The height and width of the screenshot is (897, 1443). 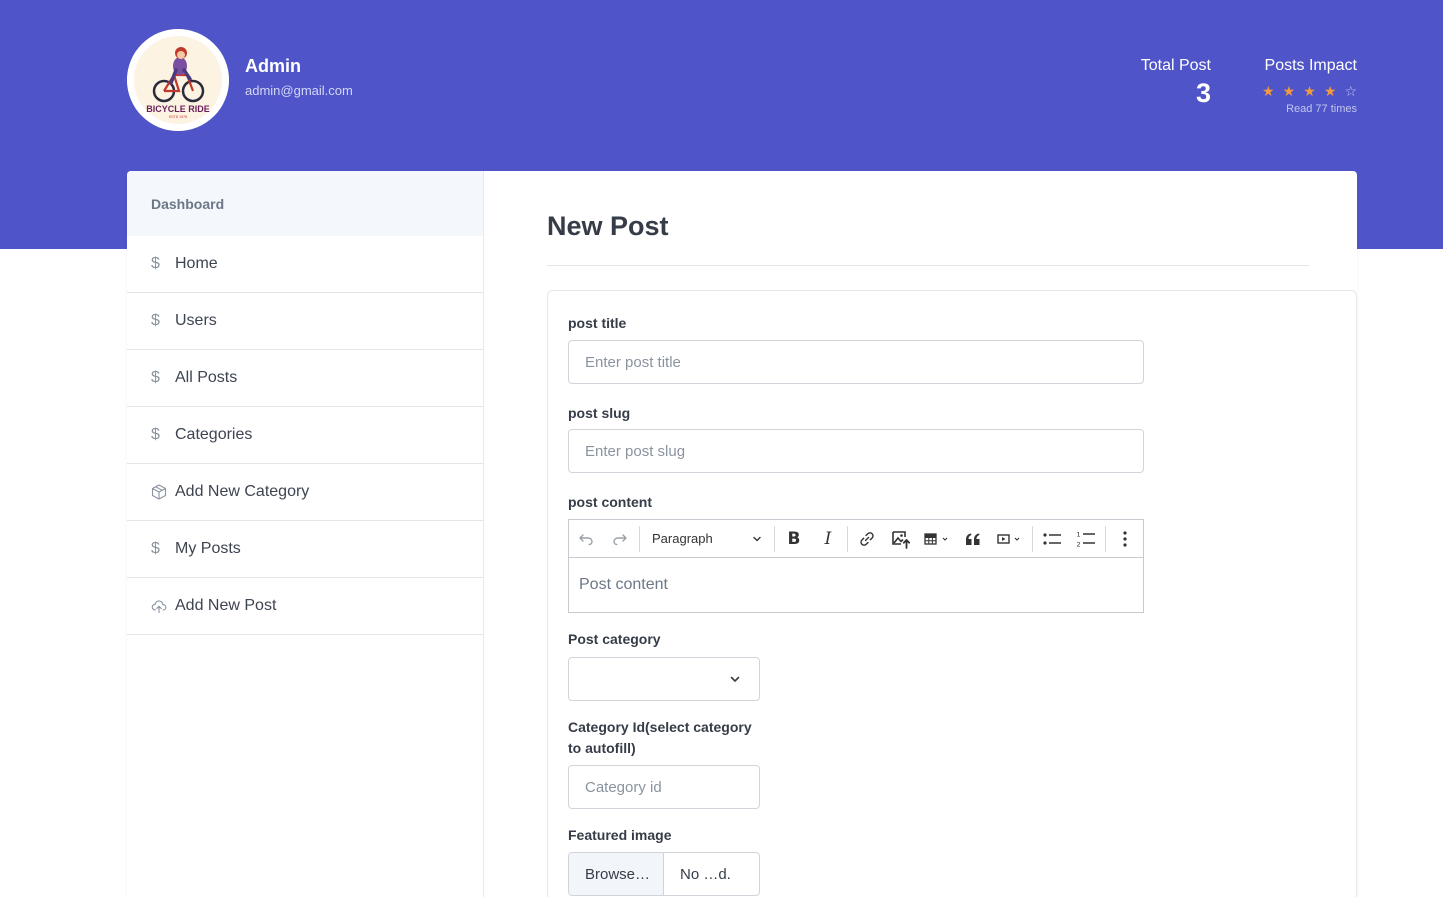 I want to click on block-quote-button, so click(x=973, y=539).